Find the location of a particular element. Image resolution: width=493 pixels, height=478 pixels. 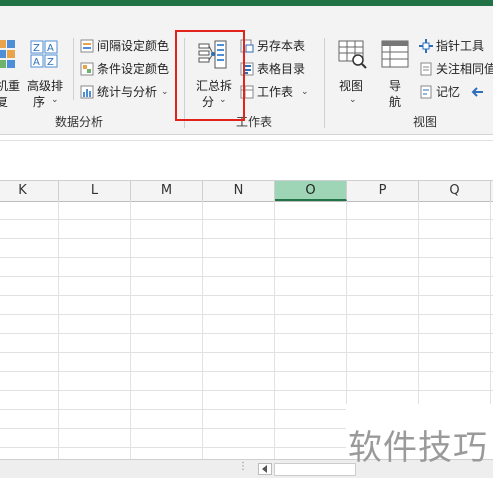

column-header-p: P is located at coordinates (383, 191).